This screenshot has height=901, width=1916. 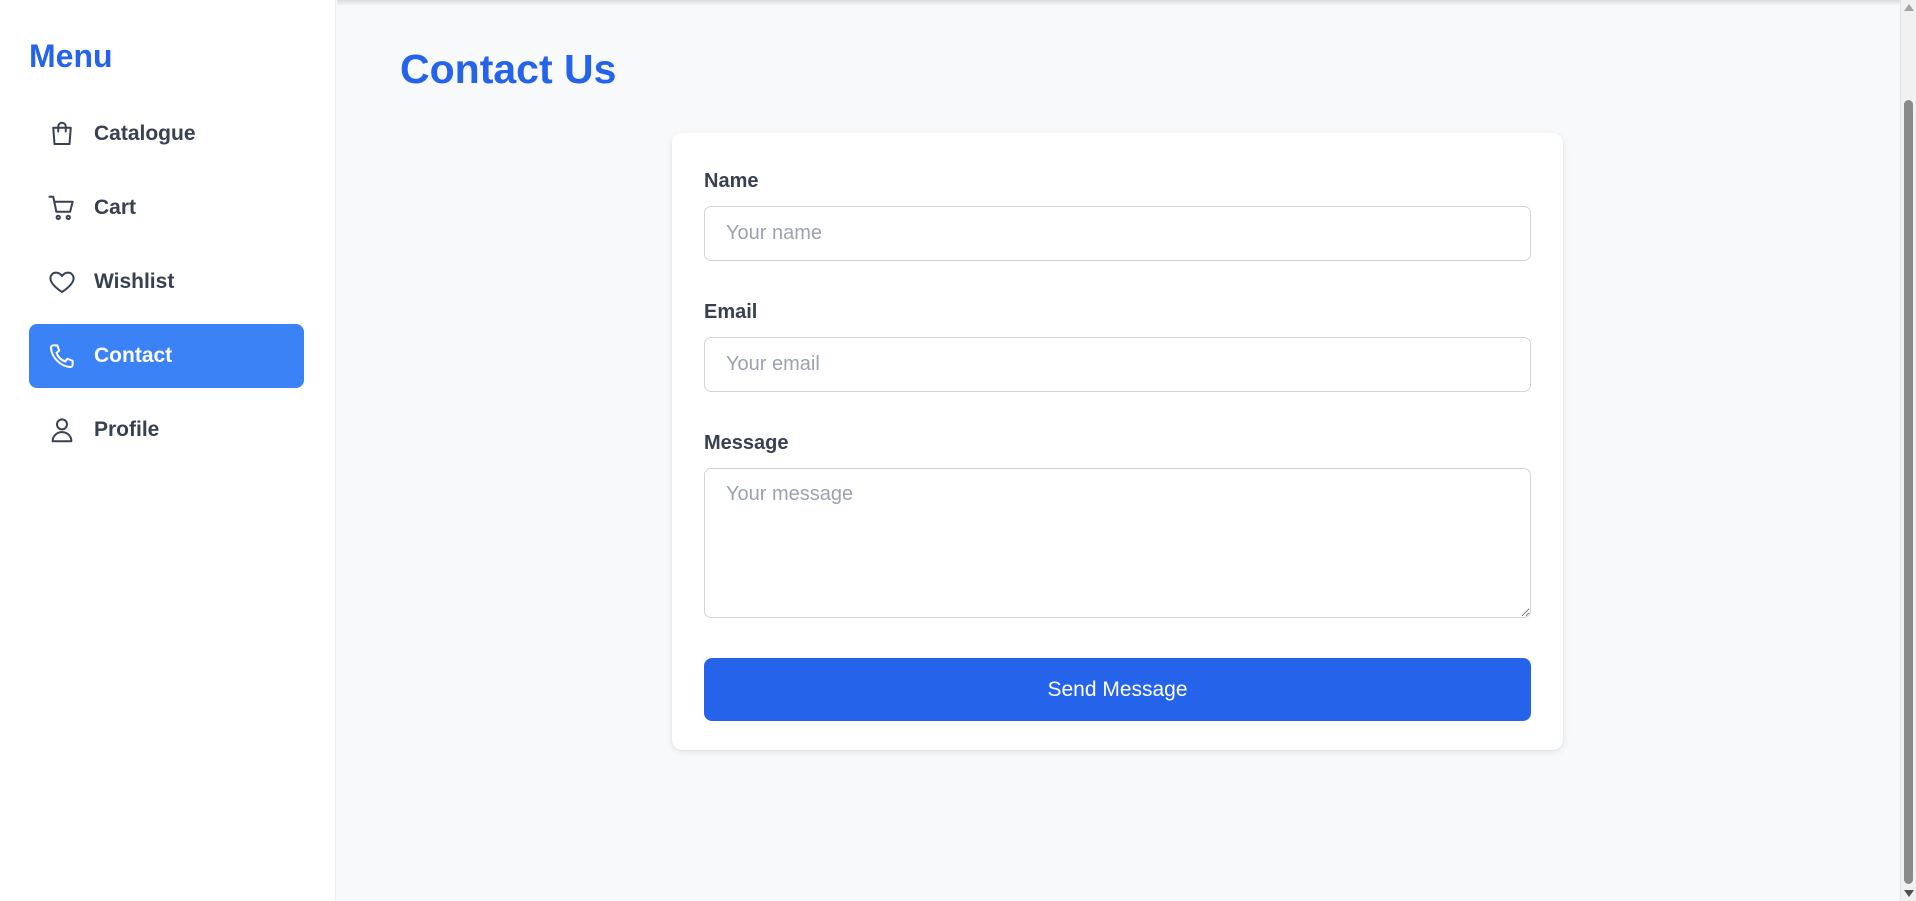 I want to click on email-label: Email, so click(x=731, y=312).